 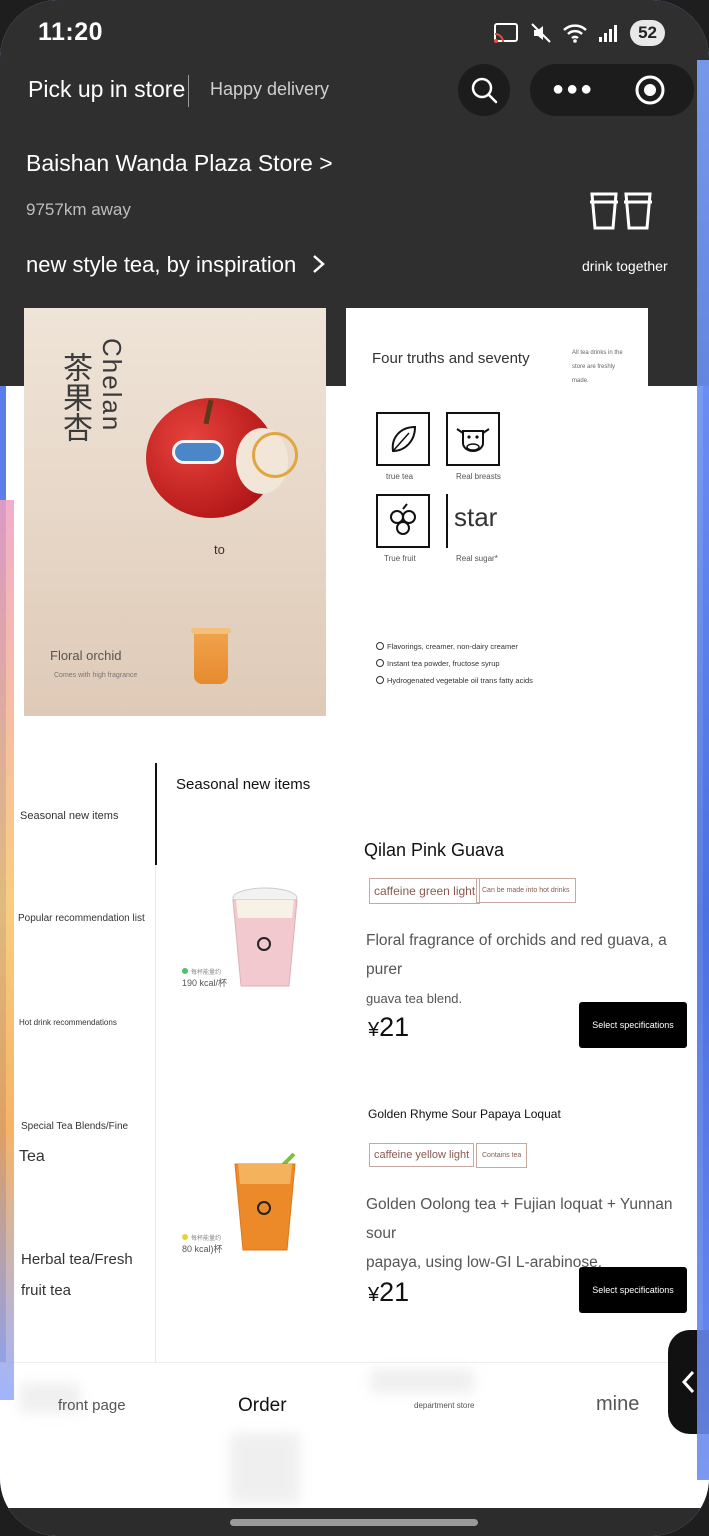 I want to click on product-2-tag-caffeine: caffeine yellow light, so click(x=422, y=1155).